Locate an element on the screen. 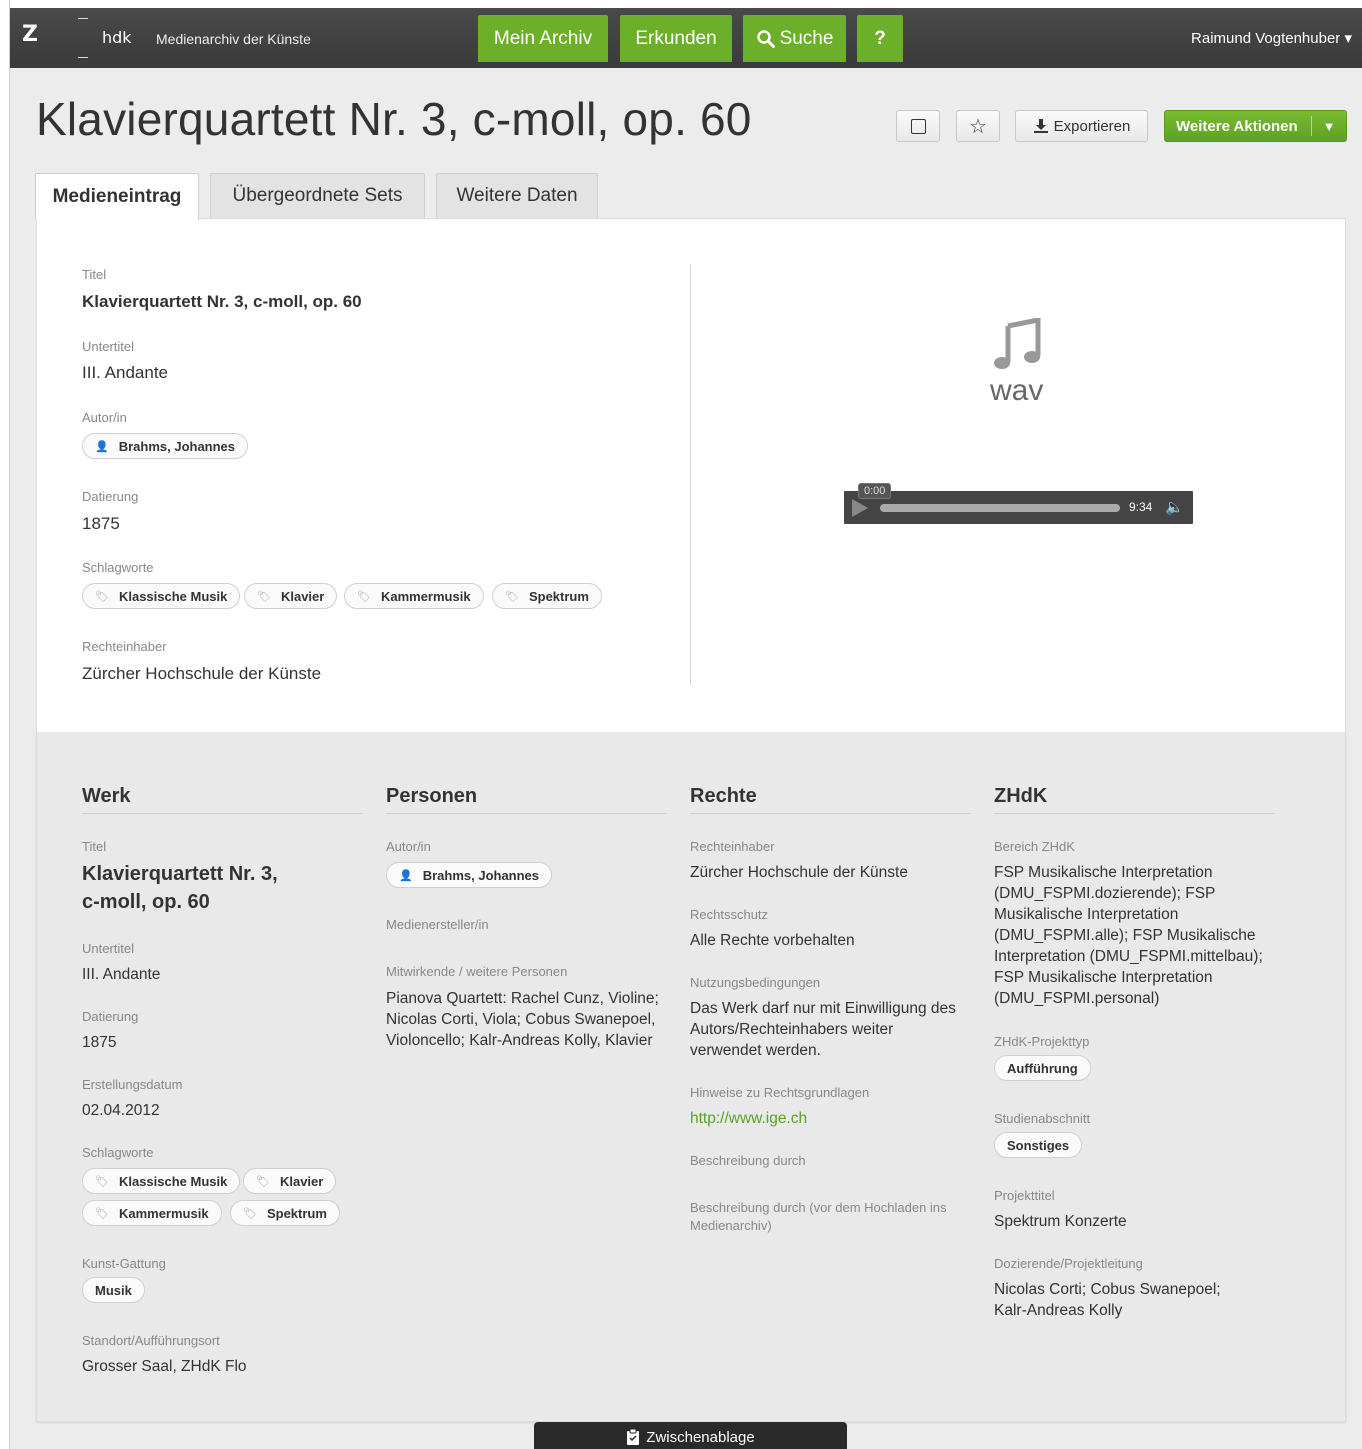 Image resolution: width=1362 pixels, height=1449 pixels. werk-standort-value: Grosser Saal, ZHdK Flo is located at coordinates (164, 1366).